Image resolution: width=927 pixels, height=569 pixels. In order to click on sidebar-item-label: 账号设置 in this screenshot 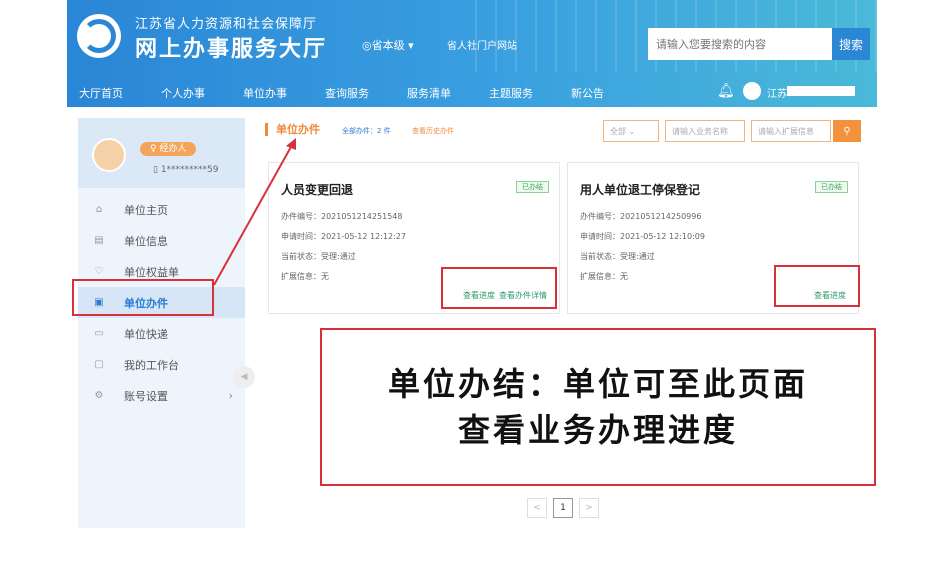, I will do `click(146, 396)`.